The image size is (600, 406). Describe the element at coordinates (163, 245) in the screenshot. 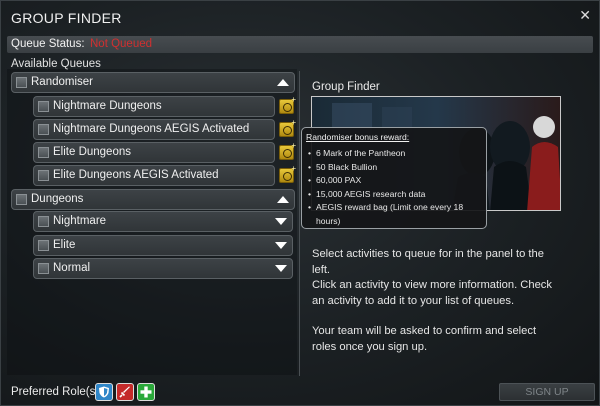

I see `queue-item-elite: Elite` at that location.